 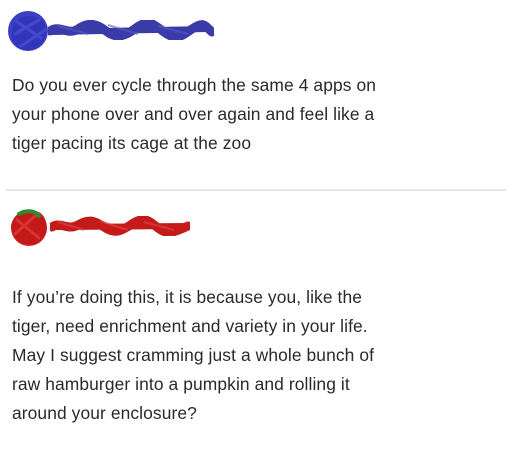 I want to click on avatar-redacted-red, so click(x=28, y=227).